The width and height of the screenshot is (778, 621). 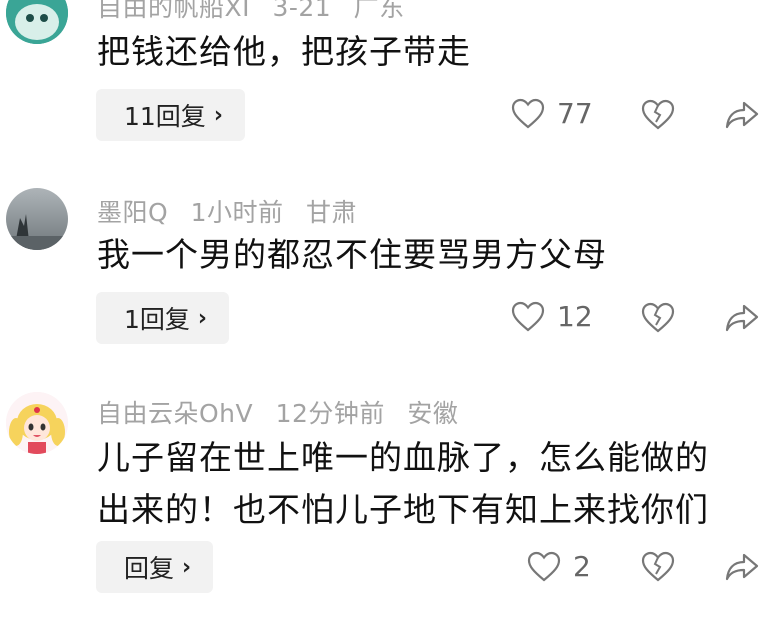 I want to click on reply-label: 1回复, so click(x=157, y=319).